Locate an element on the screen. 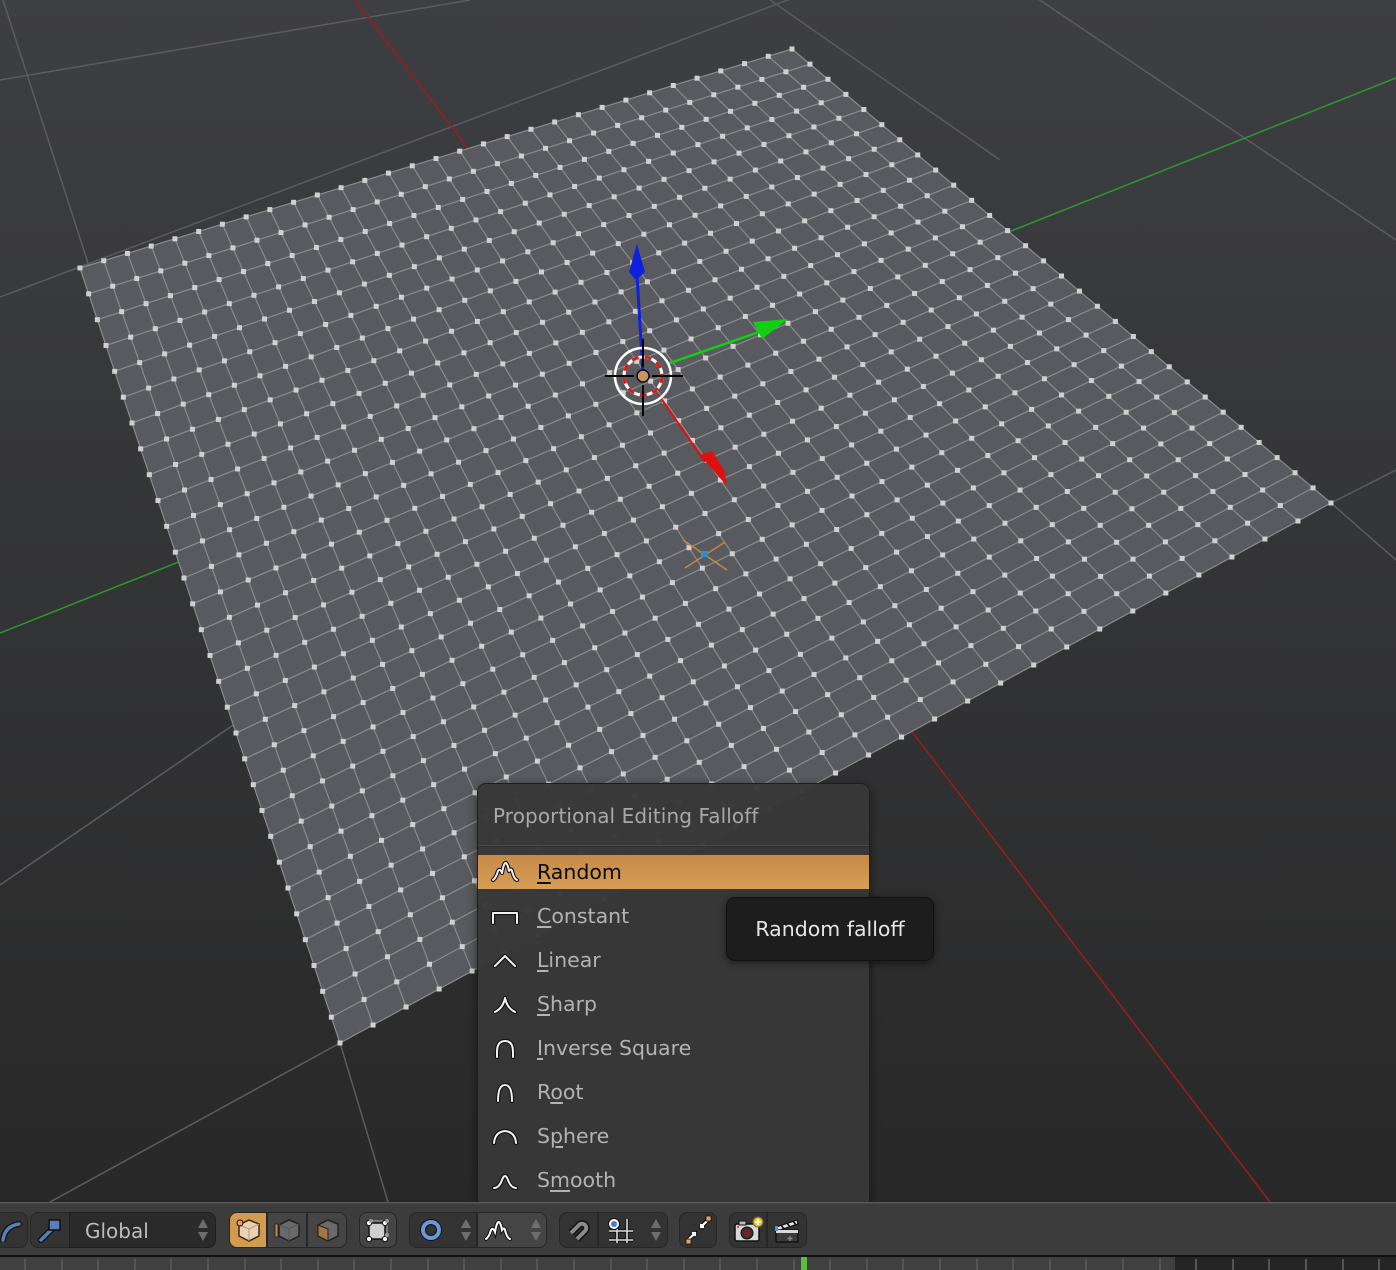  pivot-point-button is located at coordinates (14, 1230).